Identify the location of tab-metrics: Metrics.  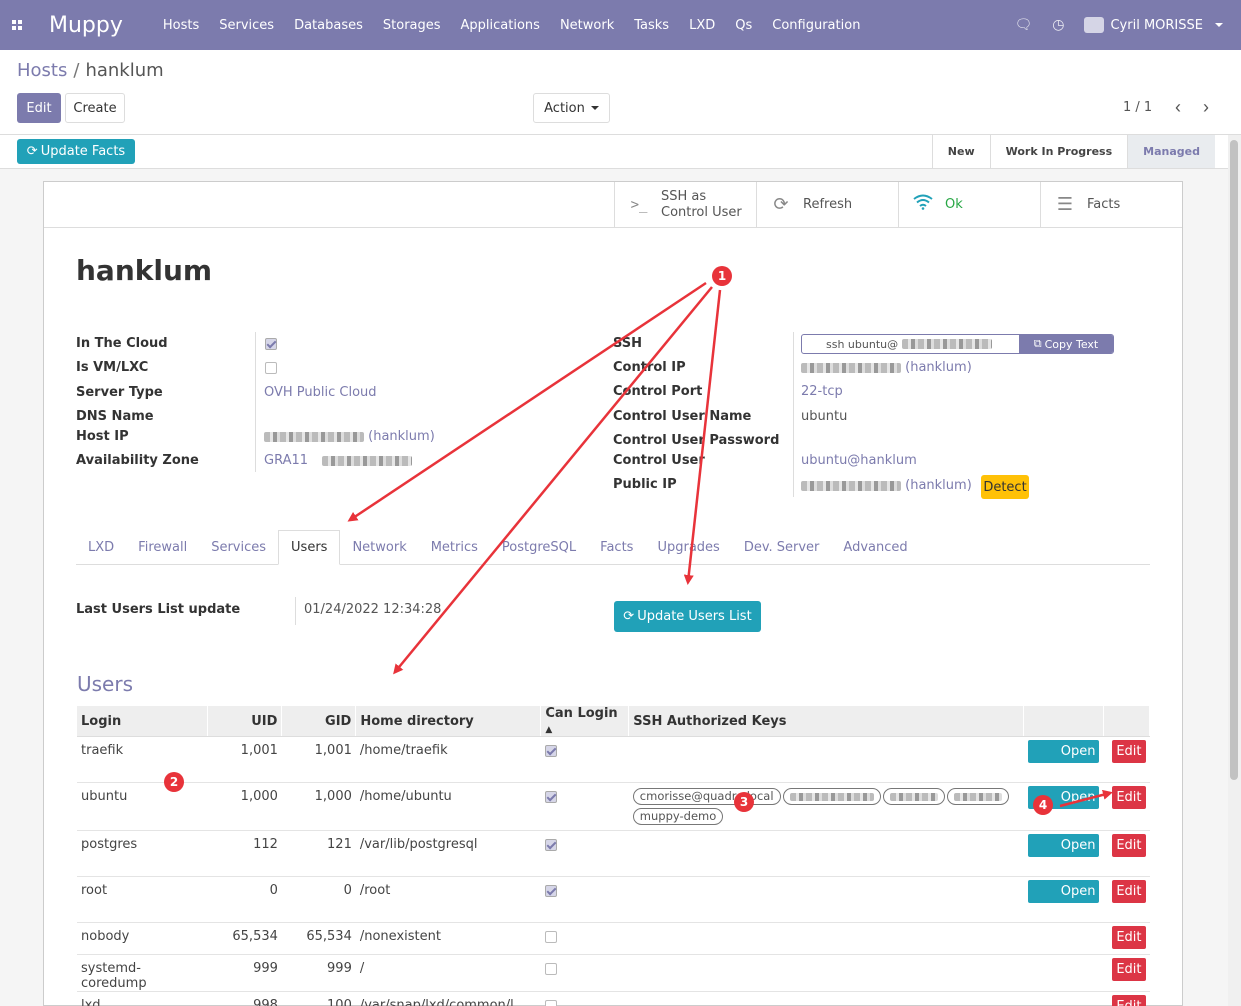
(454, 547).